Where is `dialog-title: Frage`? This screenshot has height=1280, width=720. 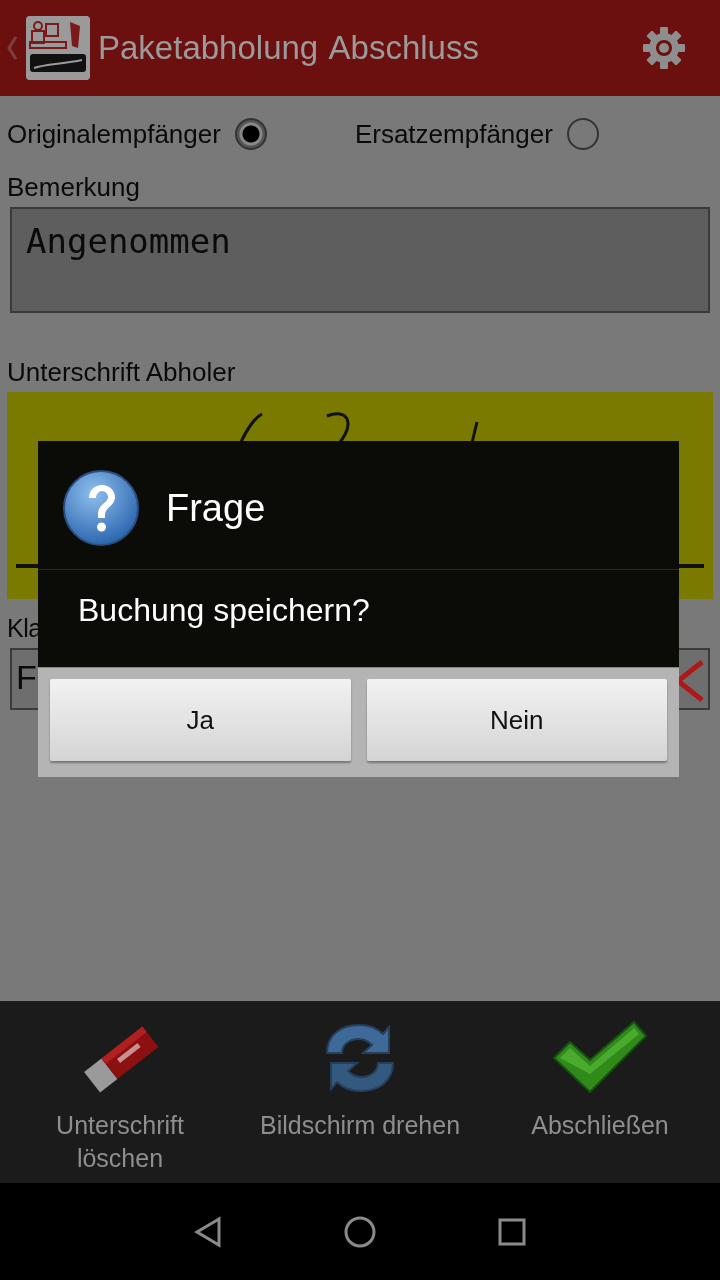
dialog-title: Frage is located at coordinates (216, 508).